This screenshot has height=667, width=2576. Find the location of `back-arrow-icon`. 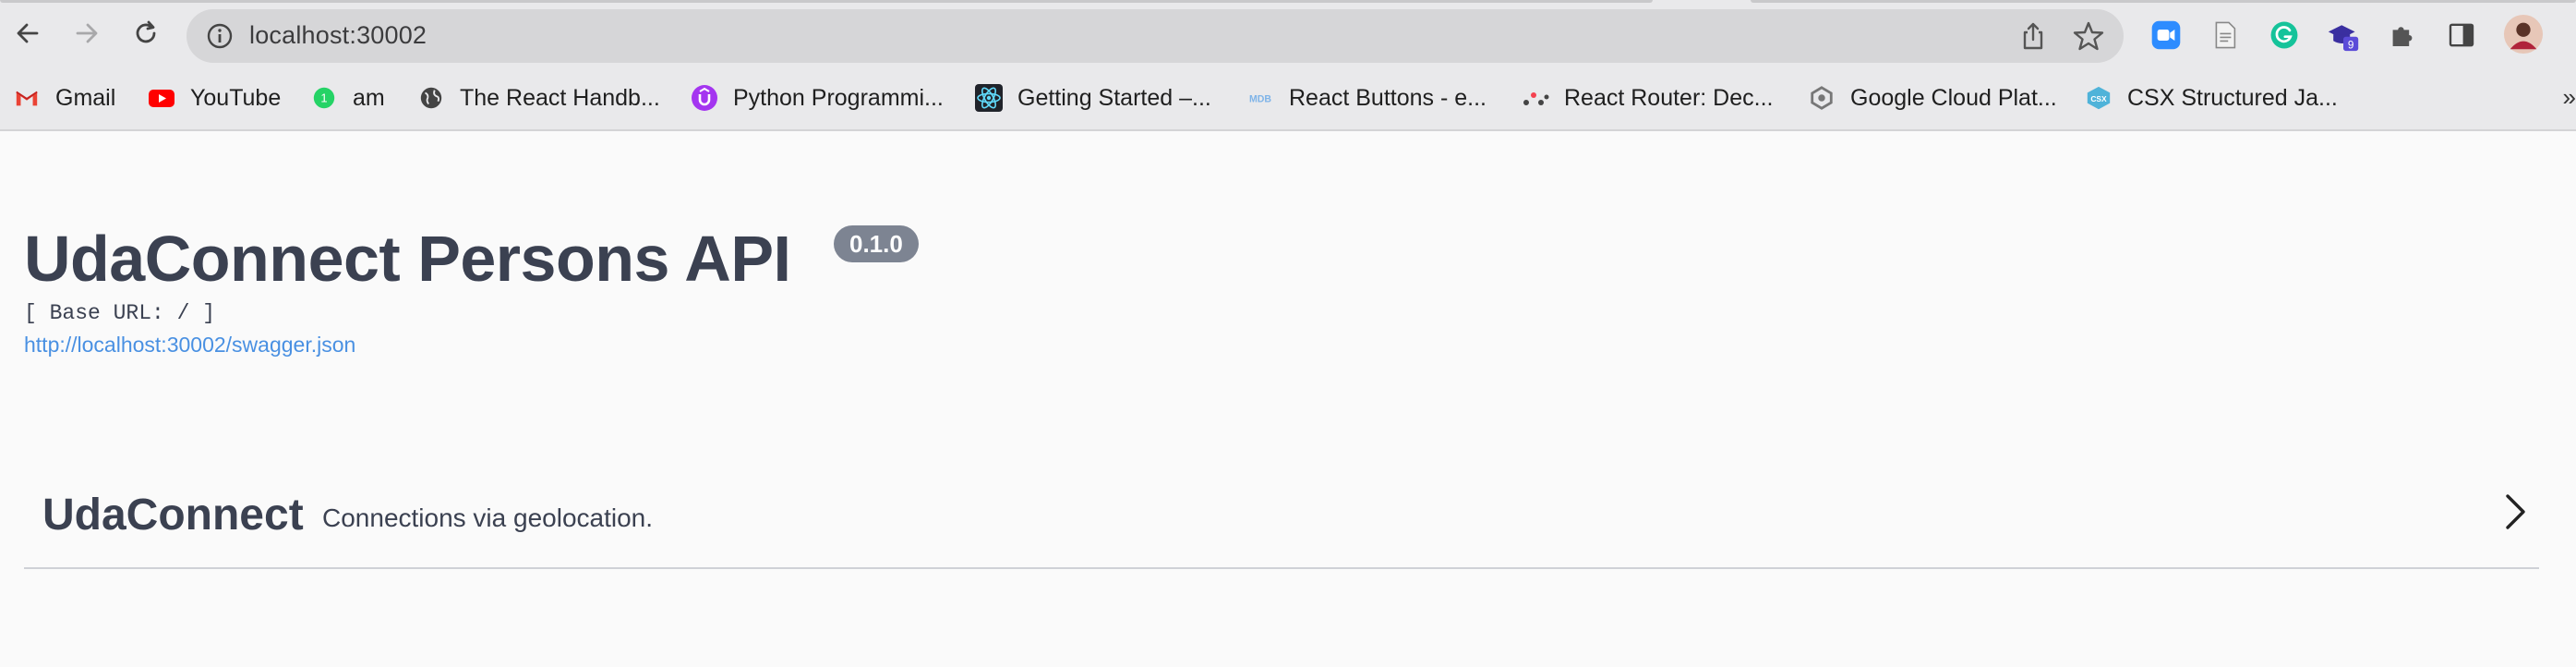

back-arrow-icon is located at coordinates (28, 33).